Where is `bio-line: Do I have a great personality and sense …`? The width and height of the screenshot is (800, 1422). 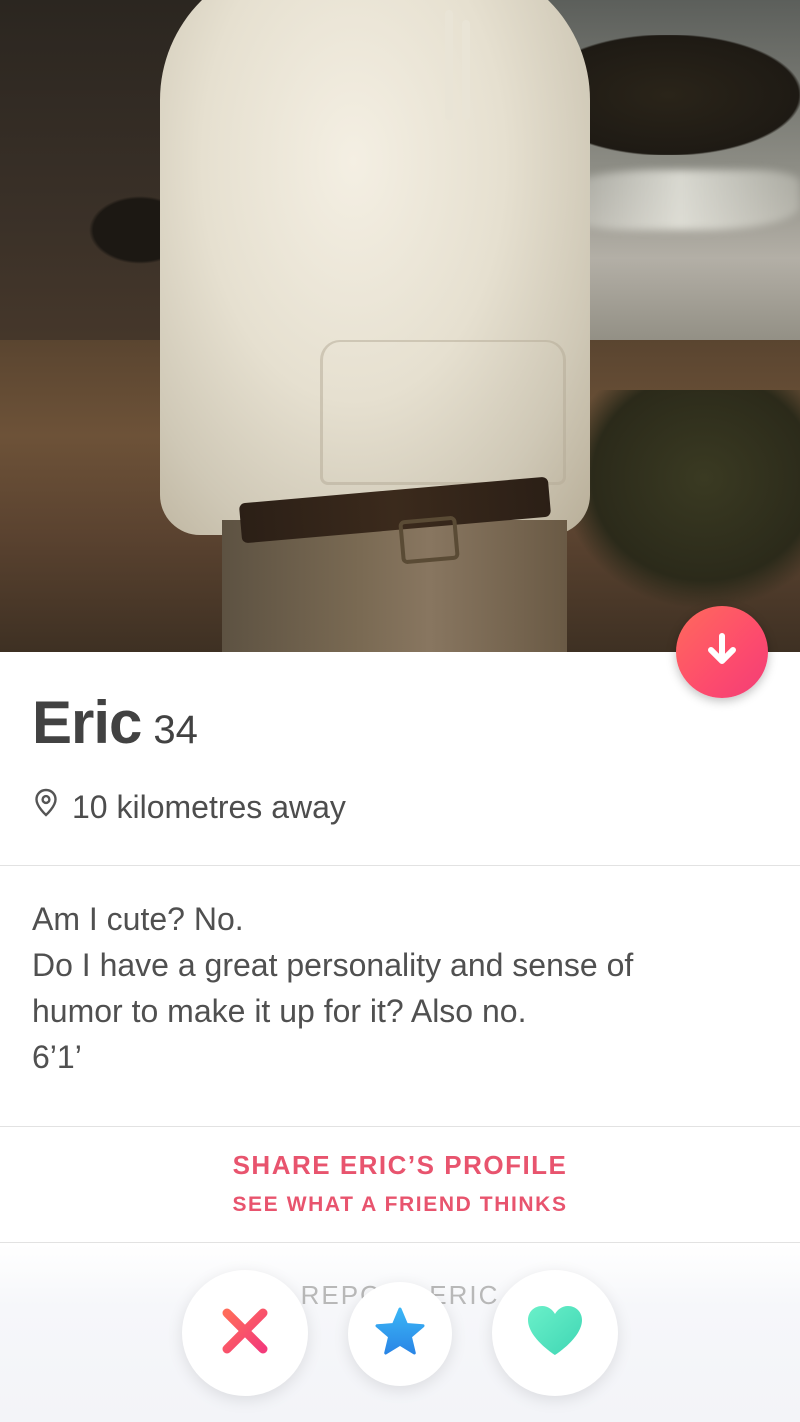
bio-line: Do I have a great personality and sense … is located at coordinates (333, 965).